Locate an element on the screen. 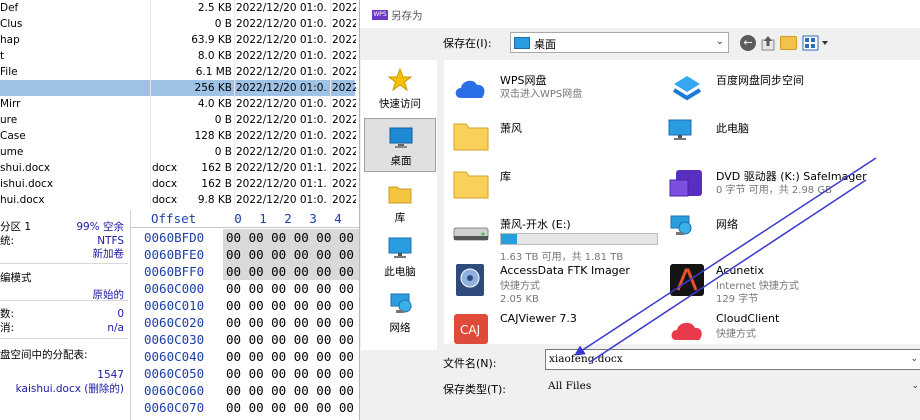  place-star: 快速访问 is located at coordinates (400, 89).